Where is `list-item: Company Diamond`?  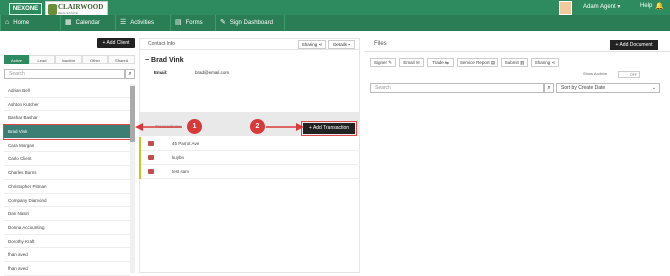
list-item: Company Diamond is located at coordinates (67, 201).